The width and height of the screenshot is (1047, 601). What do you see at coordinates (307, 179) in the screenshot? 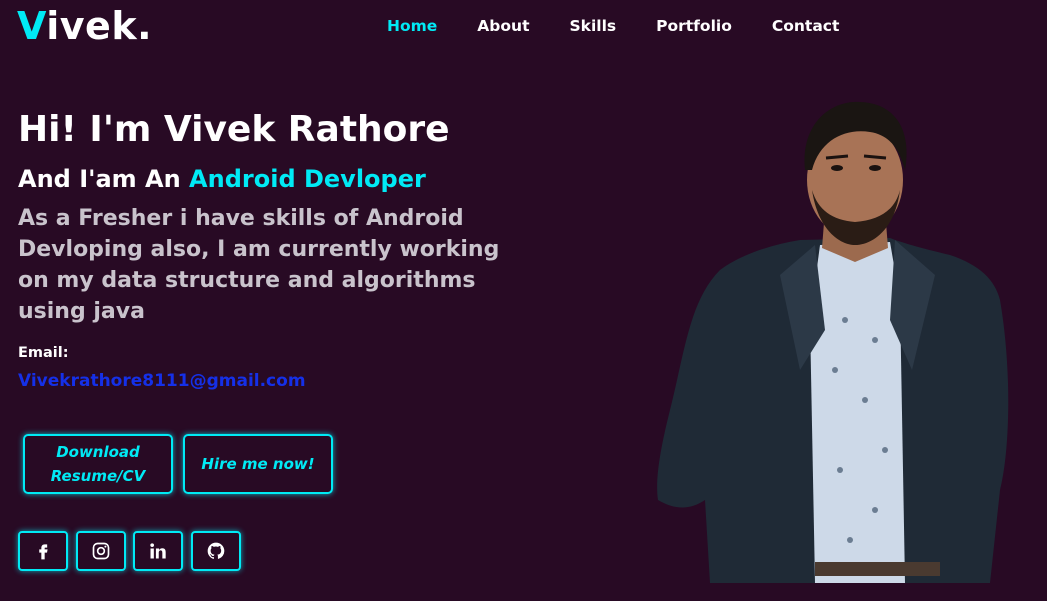
I see `hero-role: Android Devloper` at bounding box center [307, 179].